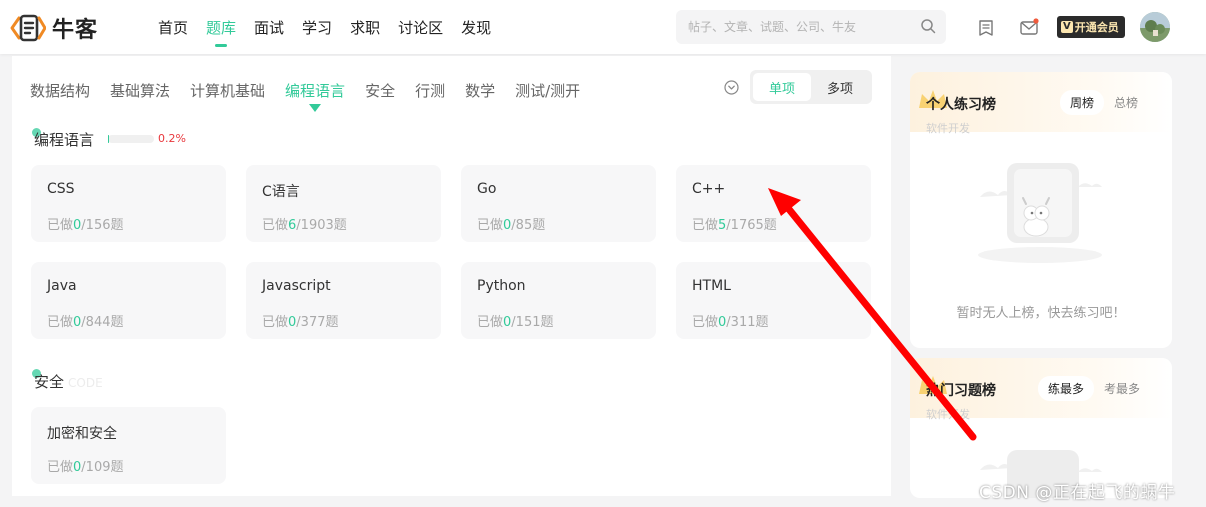  Describe the element at coordinates (108, 139) in the screenshot. I see `section-progress-fill` at that location.